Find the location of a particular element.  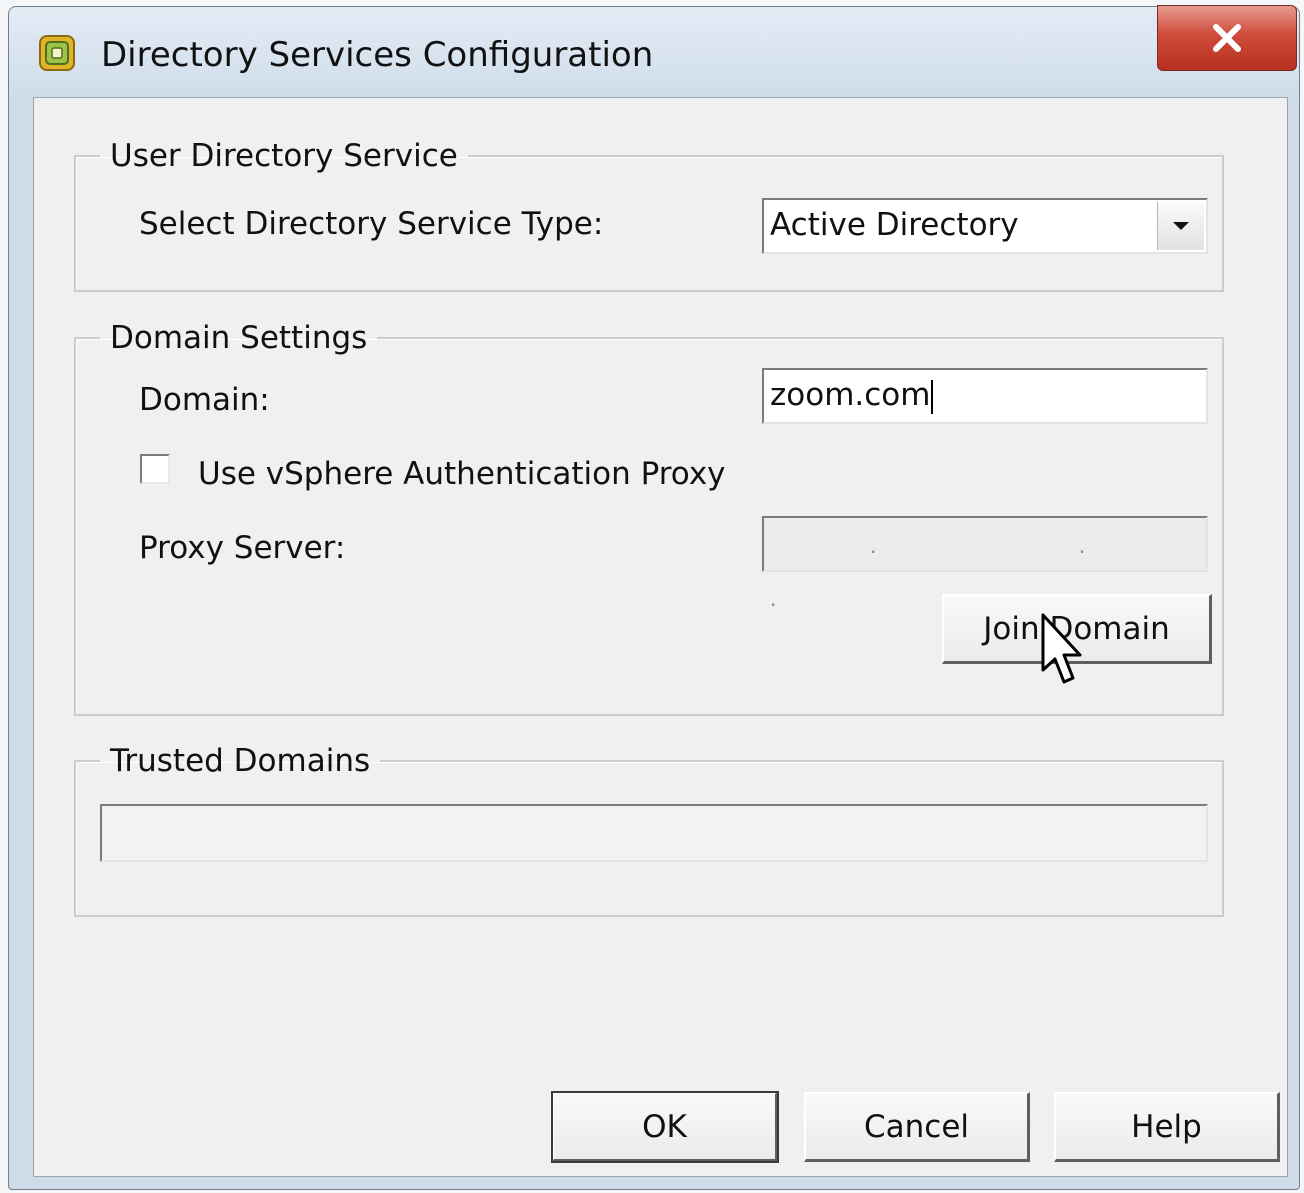

close-icon is located at coordinates (1227, 38).